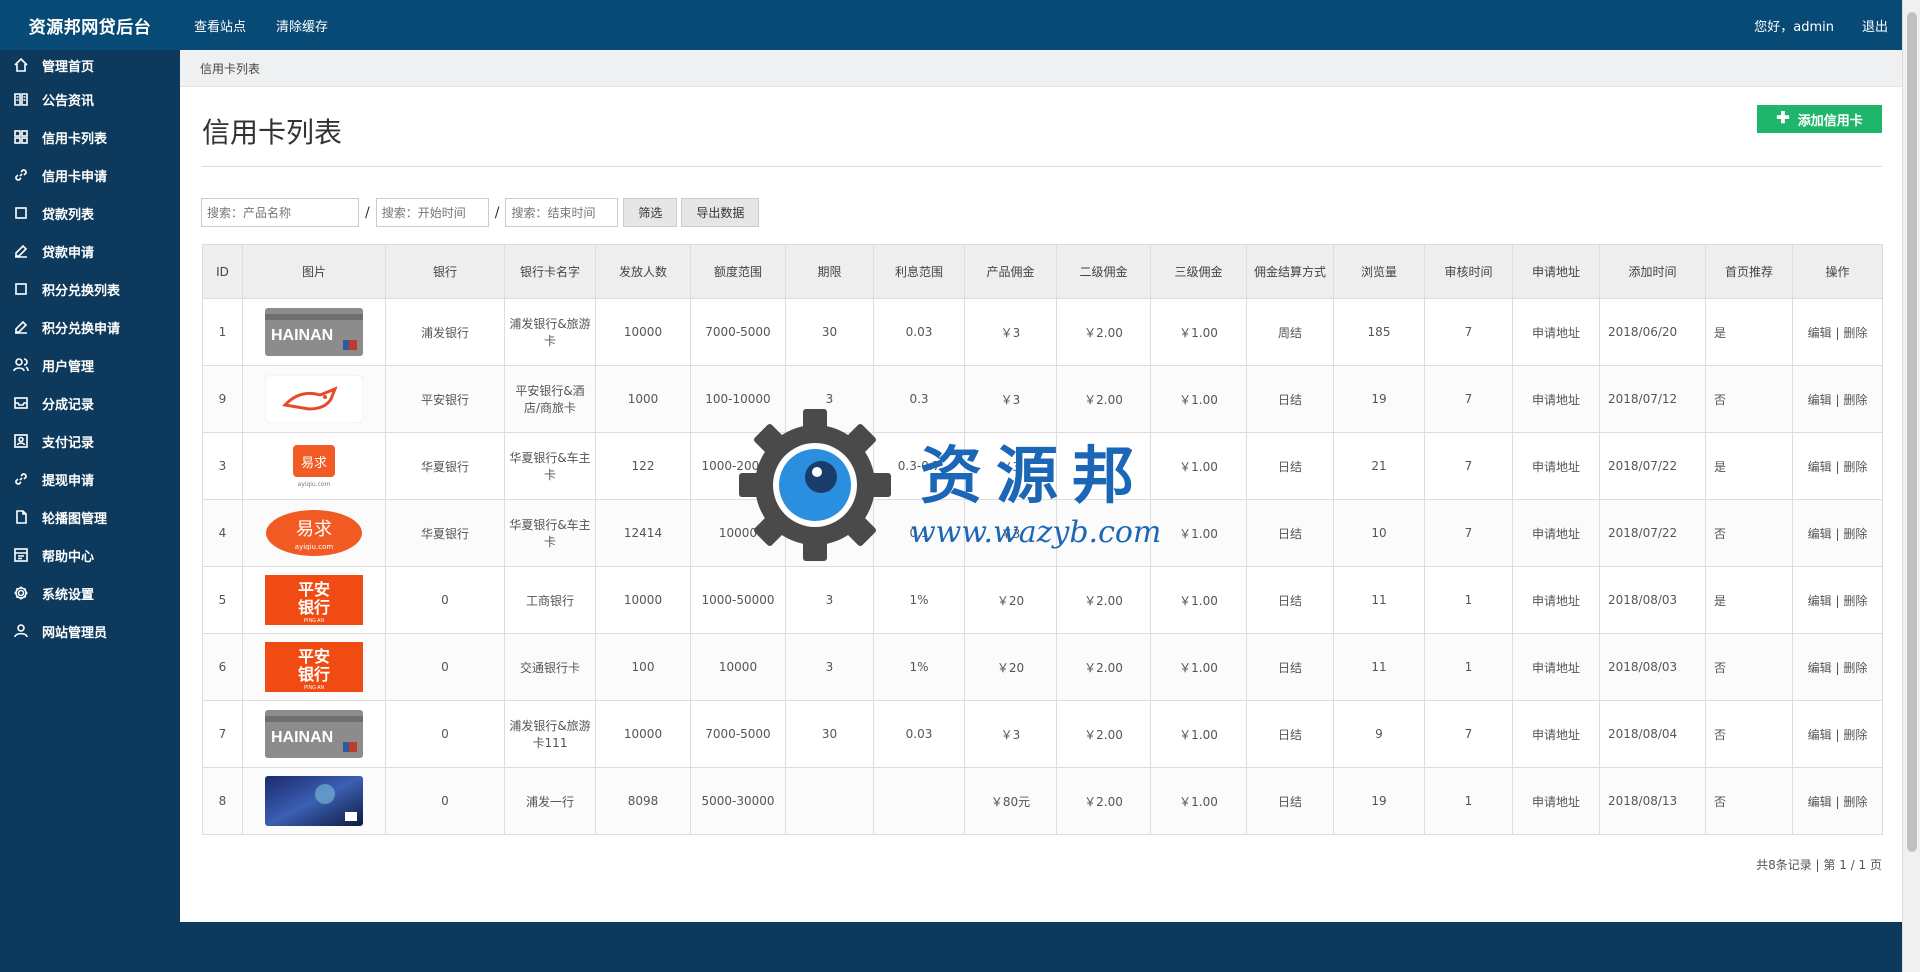  I want to click on add-credit-card-button: ✚ 添加信用卡, so click(1819, 119).